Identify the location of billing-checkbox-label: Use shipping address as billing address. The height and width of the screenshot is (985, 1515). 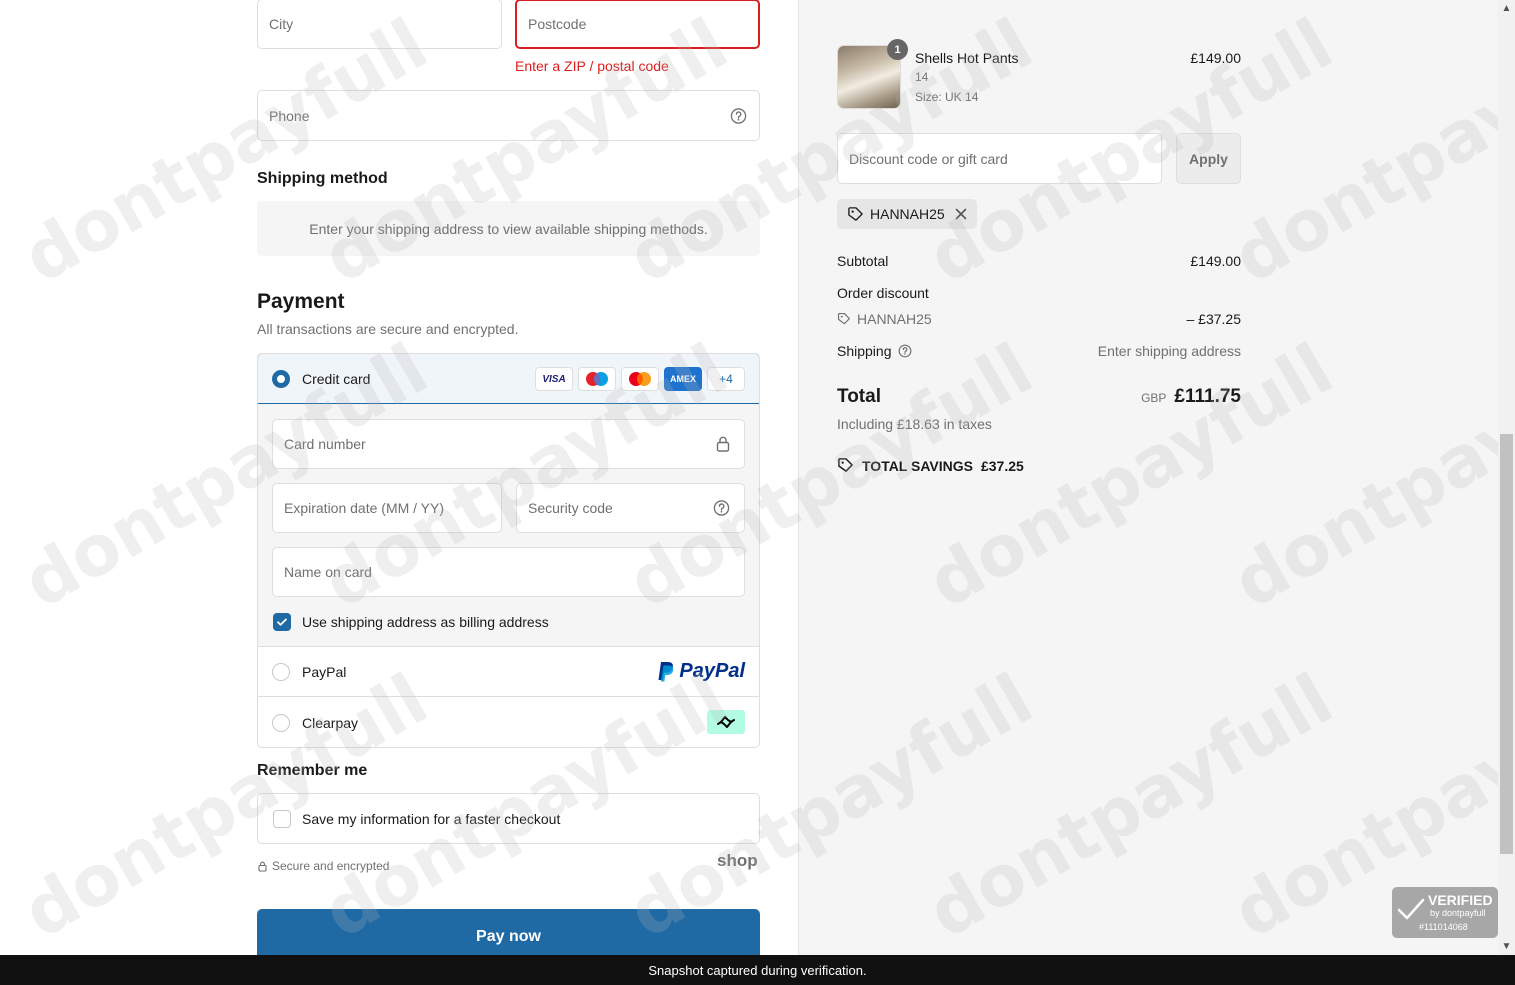
(425, 622).